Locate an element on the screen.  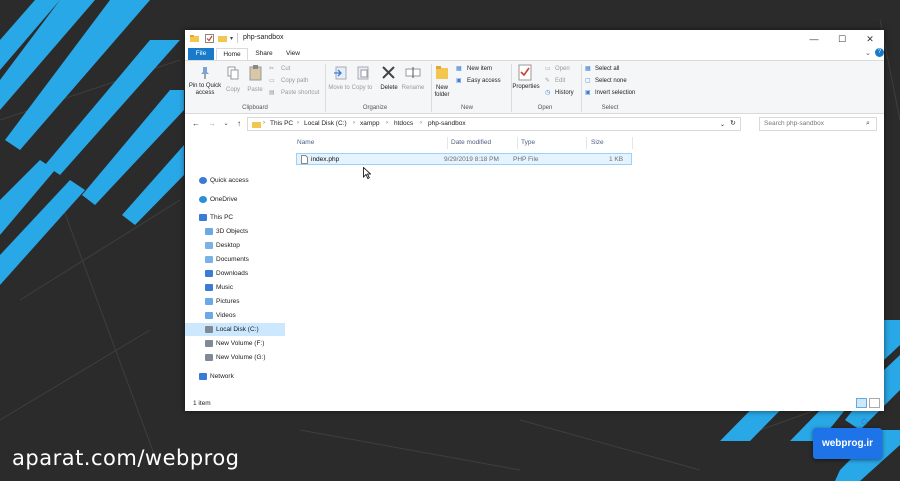
breadcrumb-this-pc: This PC is located at coordinates (281, 123).